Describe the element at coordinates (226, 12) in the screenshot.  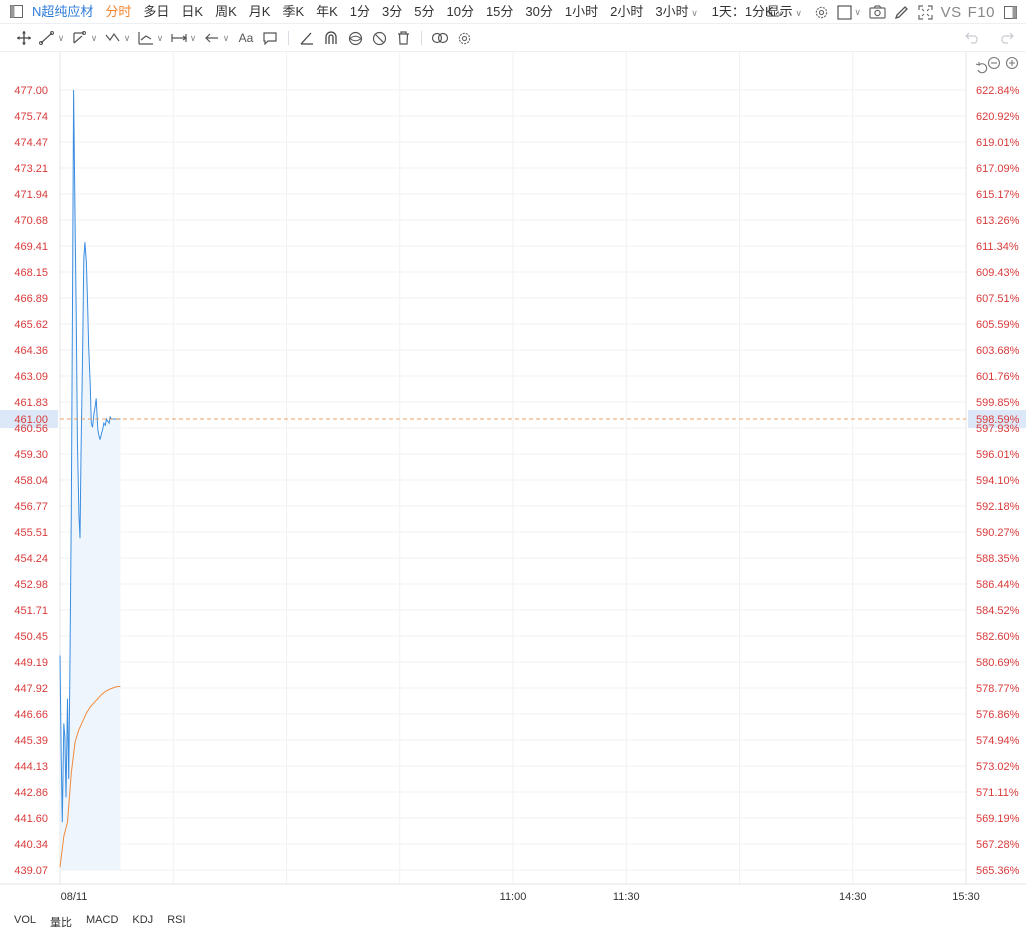
I see `period-tab: 周K` at that location.